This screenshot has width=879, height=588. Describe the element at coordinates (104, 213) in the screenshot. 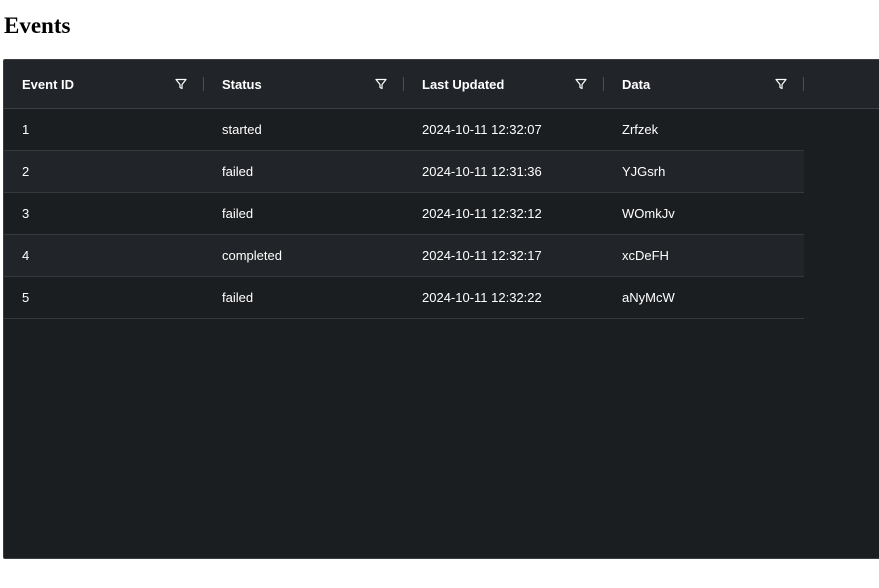

I see `cell-event-id: 3` at that location.